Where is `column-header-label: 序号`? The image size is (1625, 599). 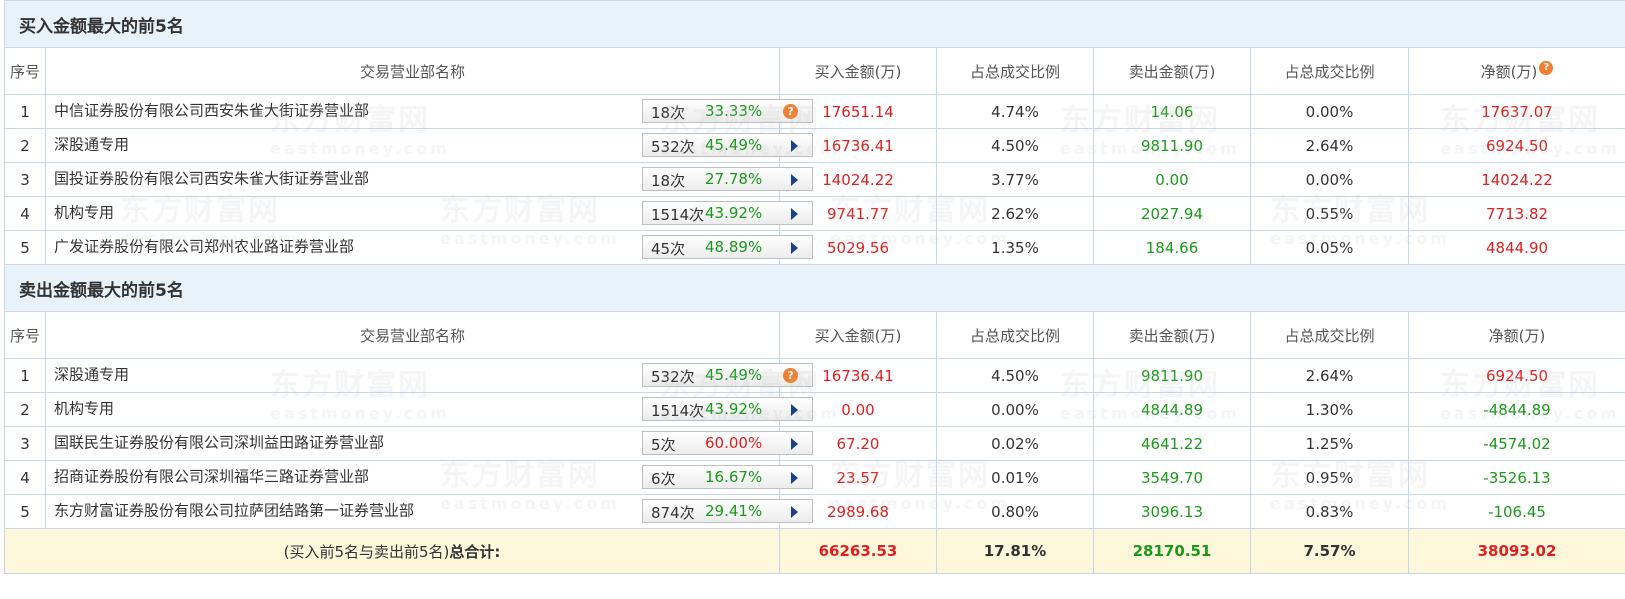
column-header-label: 序号 is located at coordinates (24, 71).